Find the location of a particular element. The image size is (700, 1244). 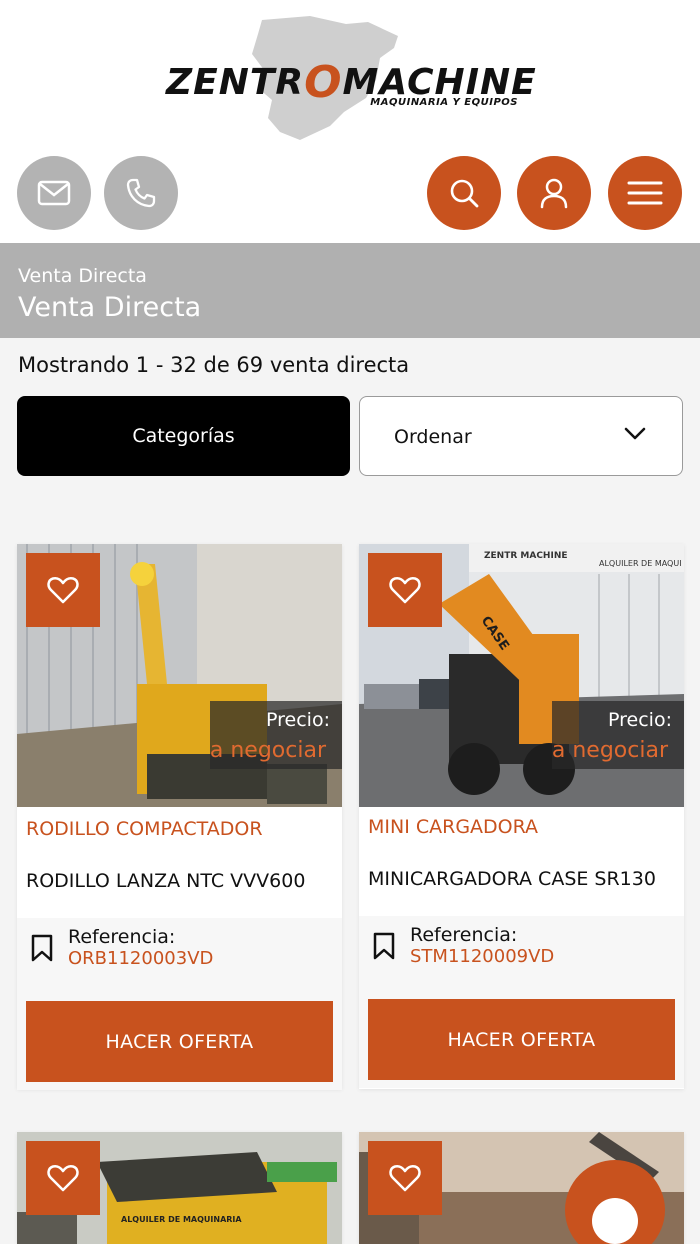

email-button is located at coordinates (54, 193).